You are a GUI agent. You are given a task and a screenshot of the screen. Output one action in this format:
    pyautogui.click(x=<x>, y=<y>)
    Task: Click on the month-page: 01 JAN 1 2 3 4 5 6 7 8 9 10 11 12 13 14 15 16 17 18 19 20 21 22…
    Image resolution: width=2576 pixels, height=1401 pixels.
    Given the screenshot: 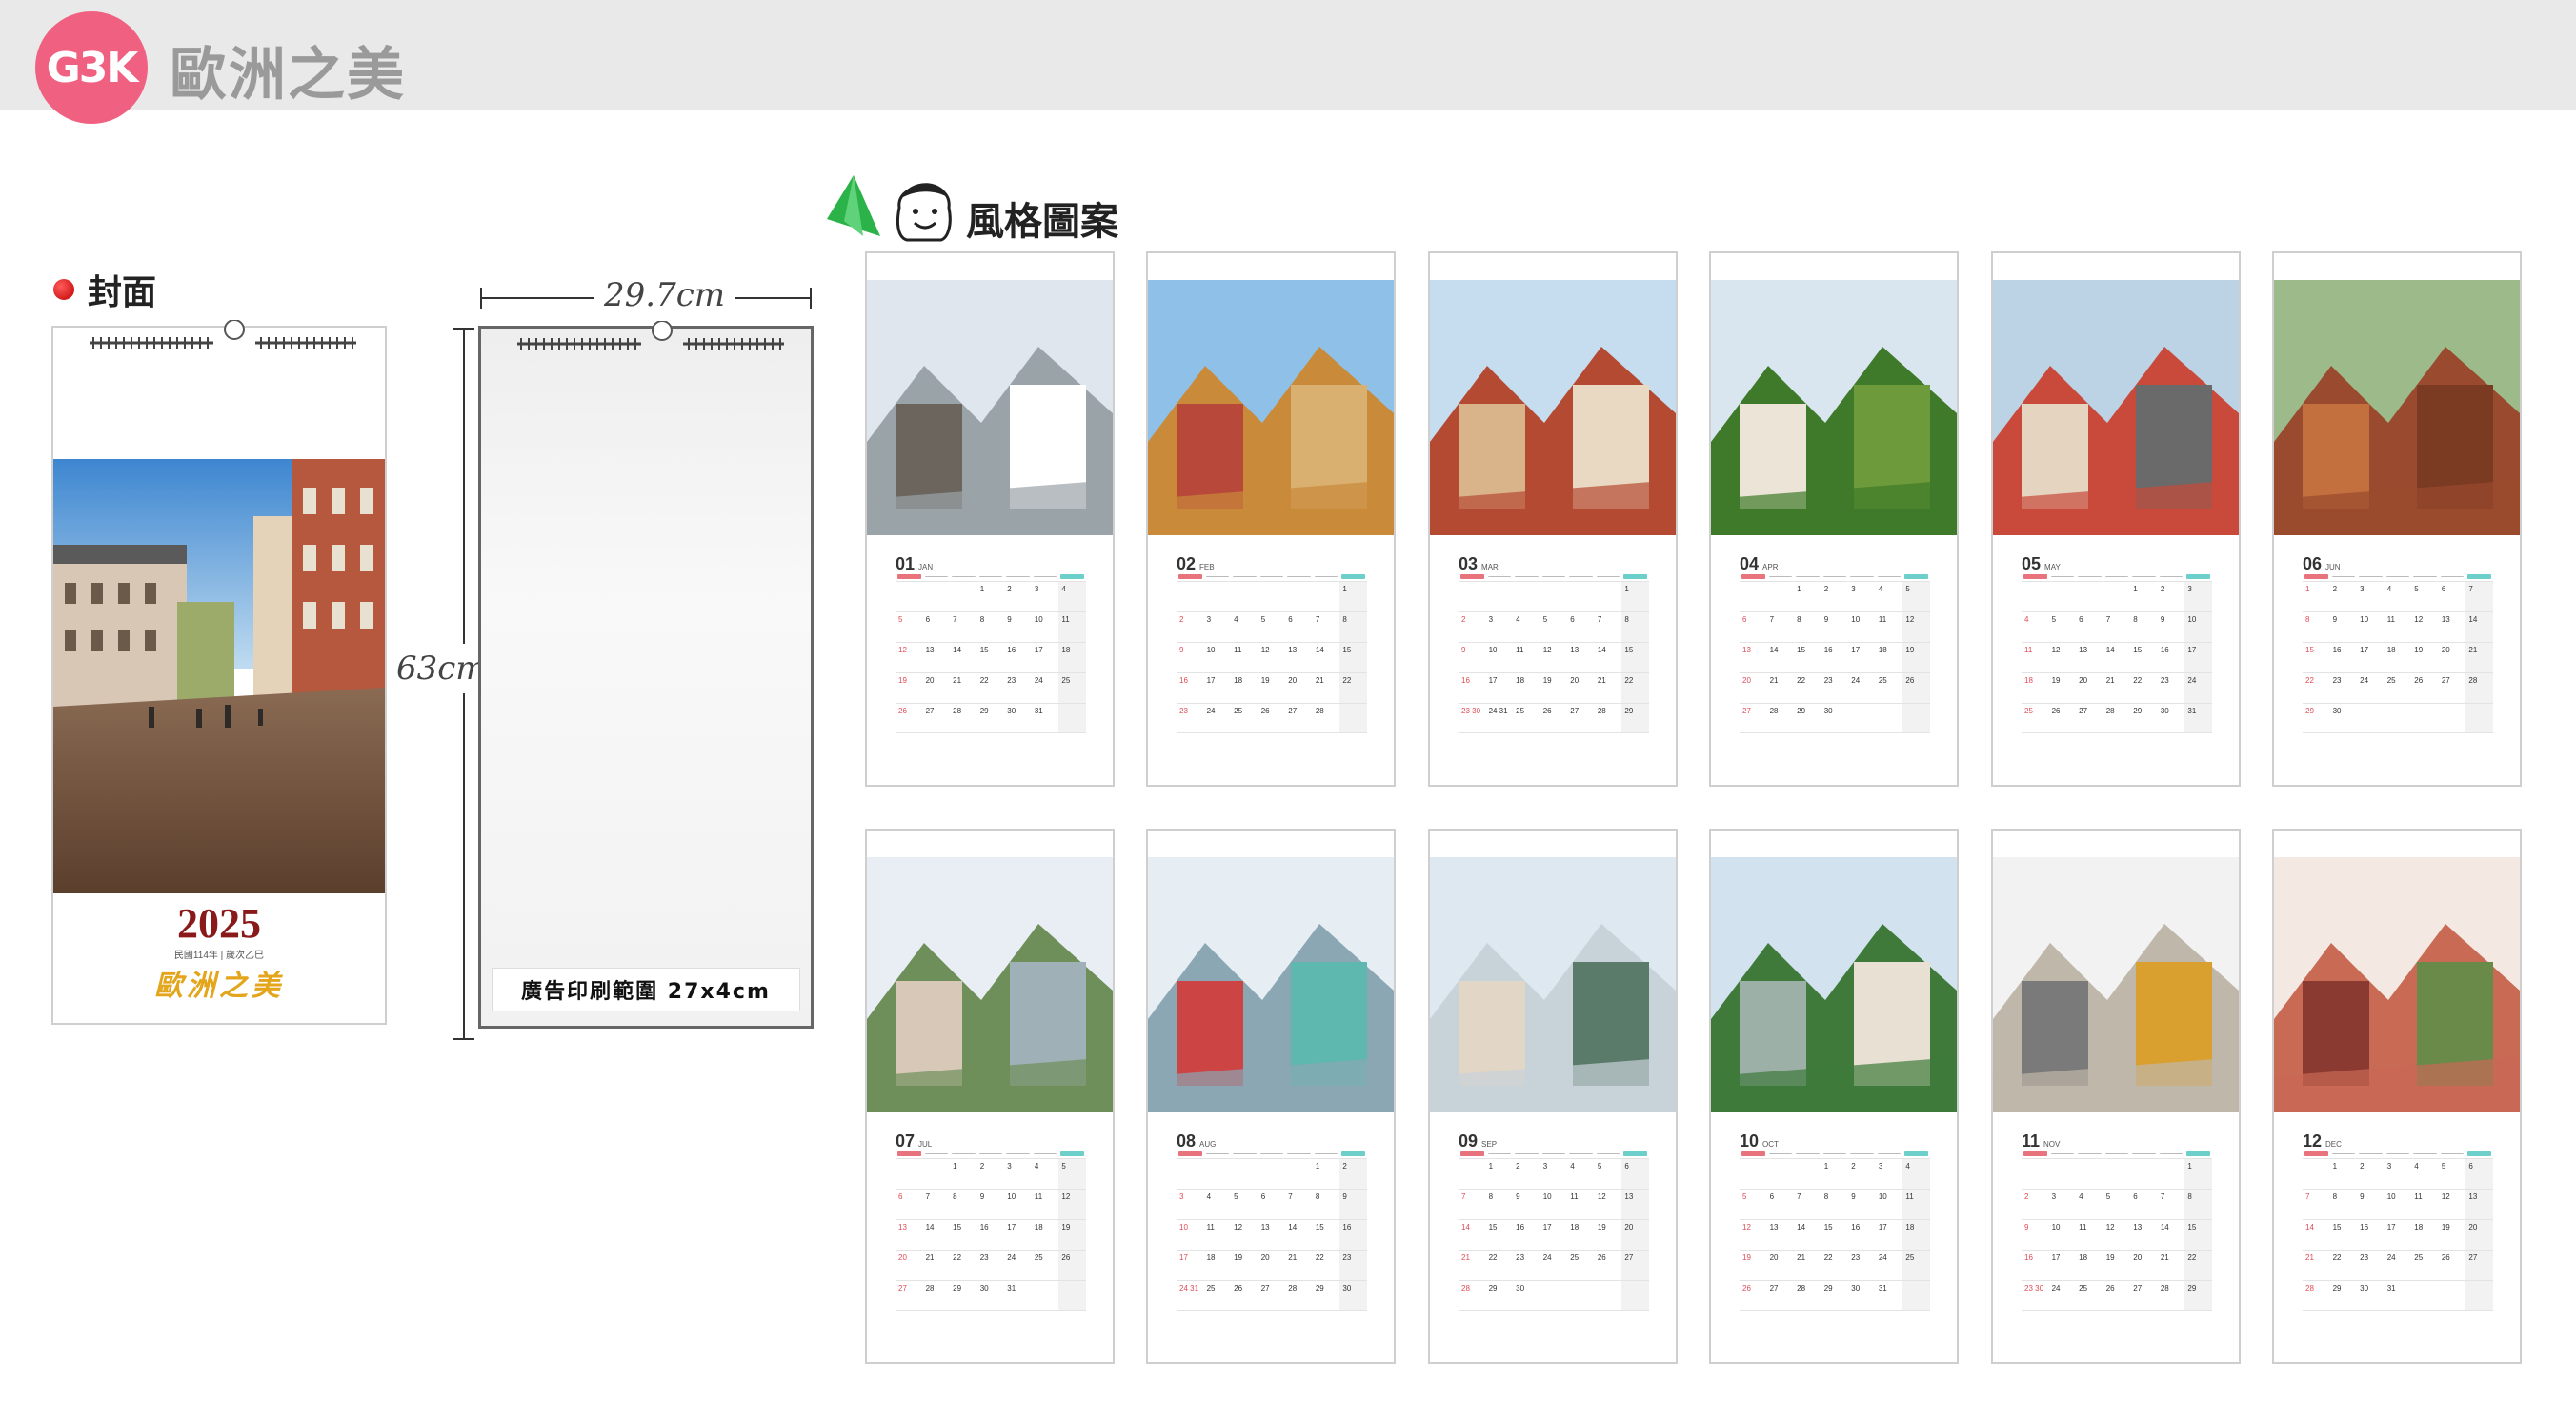 What is the action you would take?
    pyautogui.click(x=990, y=519)
    